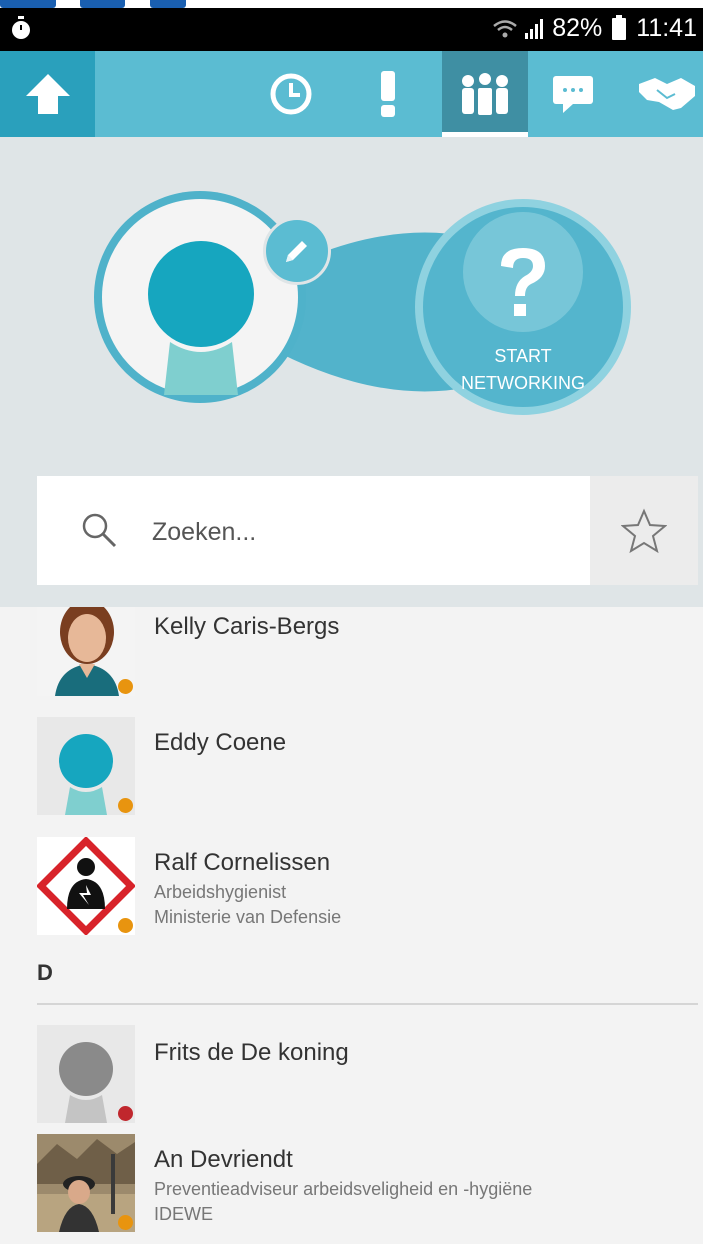  Describe the element at coordinates (247, 626) in the screenshot. I see `contact-name: Kelly Caris-Bergs` at that location.